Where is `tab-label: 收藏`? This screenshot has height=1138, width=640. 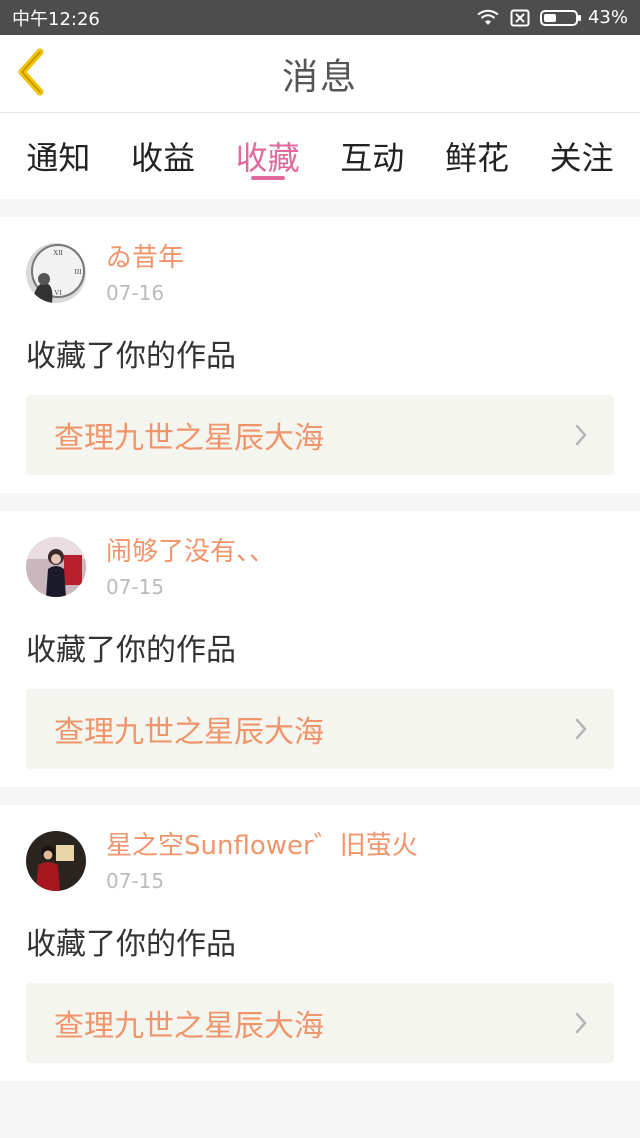
tab-label: 收藏 is located at coordinates (267, 158).